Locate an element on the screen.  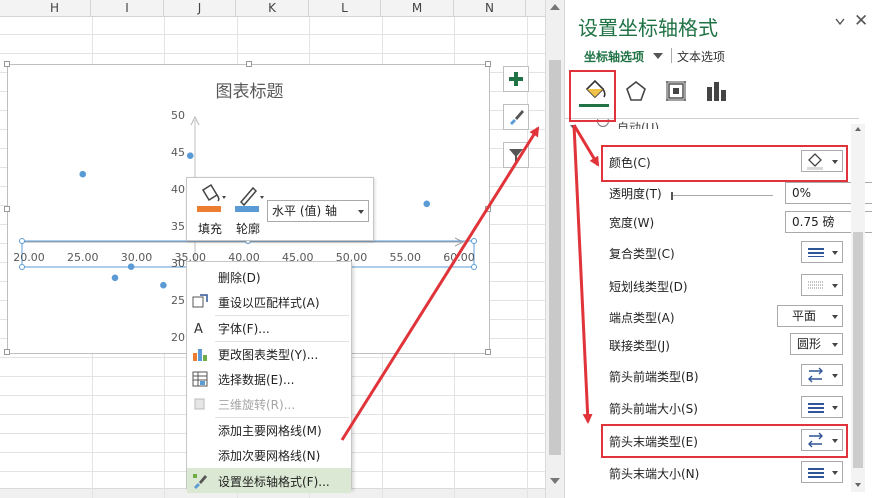
menu-item-1: 重设以匹配样式(A) is located at coordinates (269, 301).